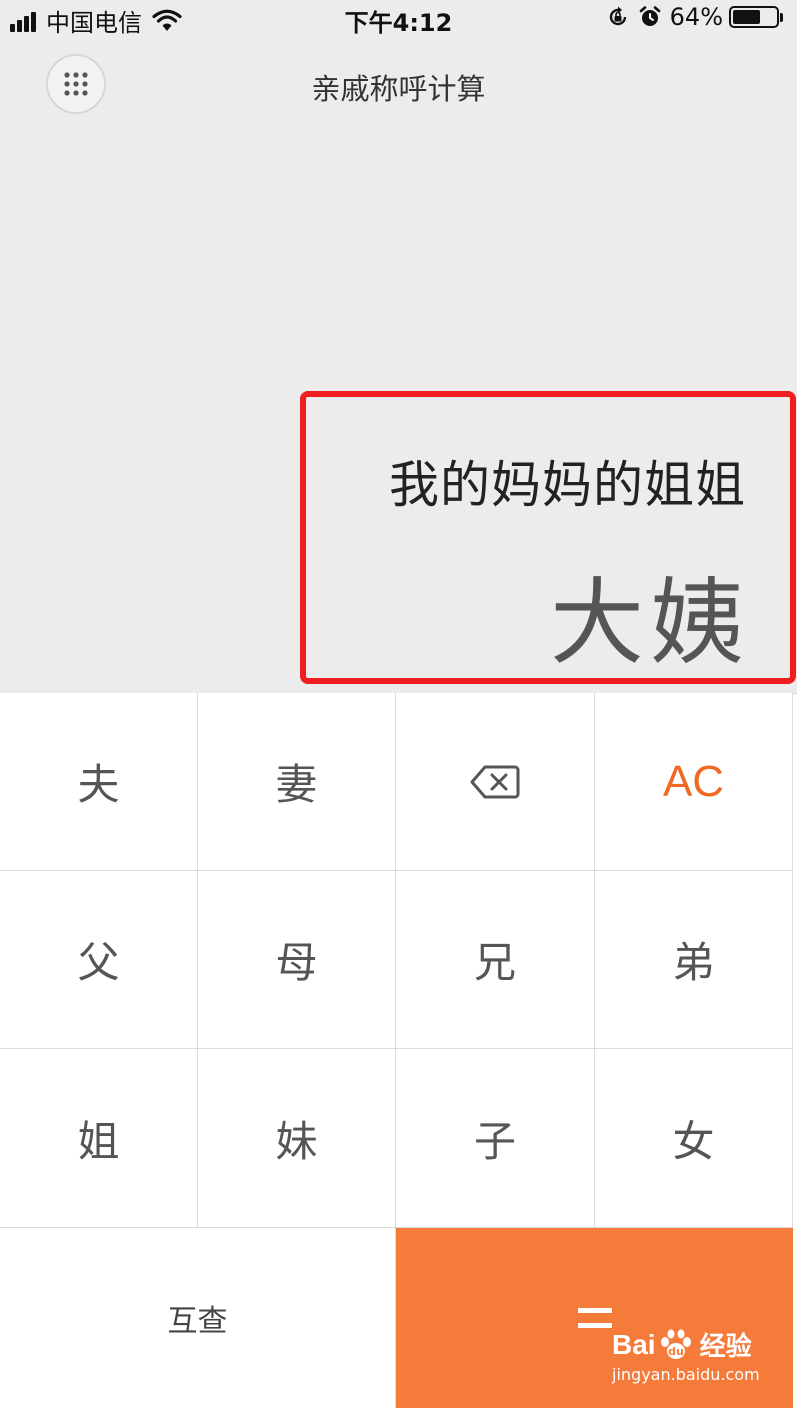 This screenshot has height=1410, width=797. I want to click on baidu-watermark: Bai du 经验 jingyan.baidu.com, so click(697, 1355).